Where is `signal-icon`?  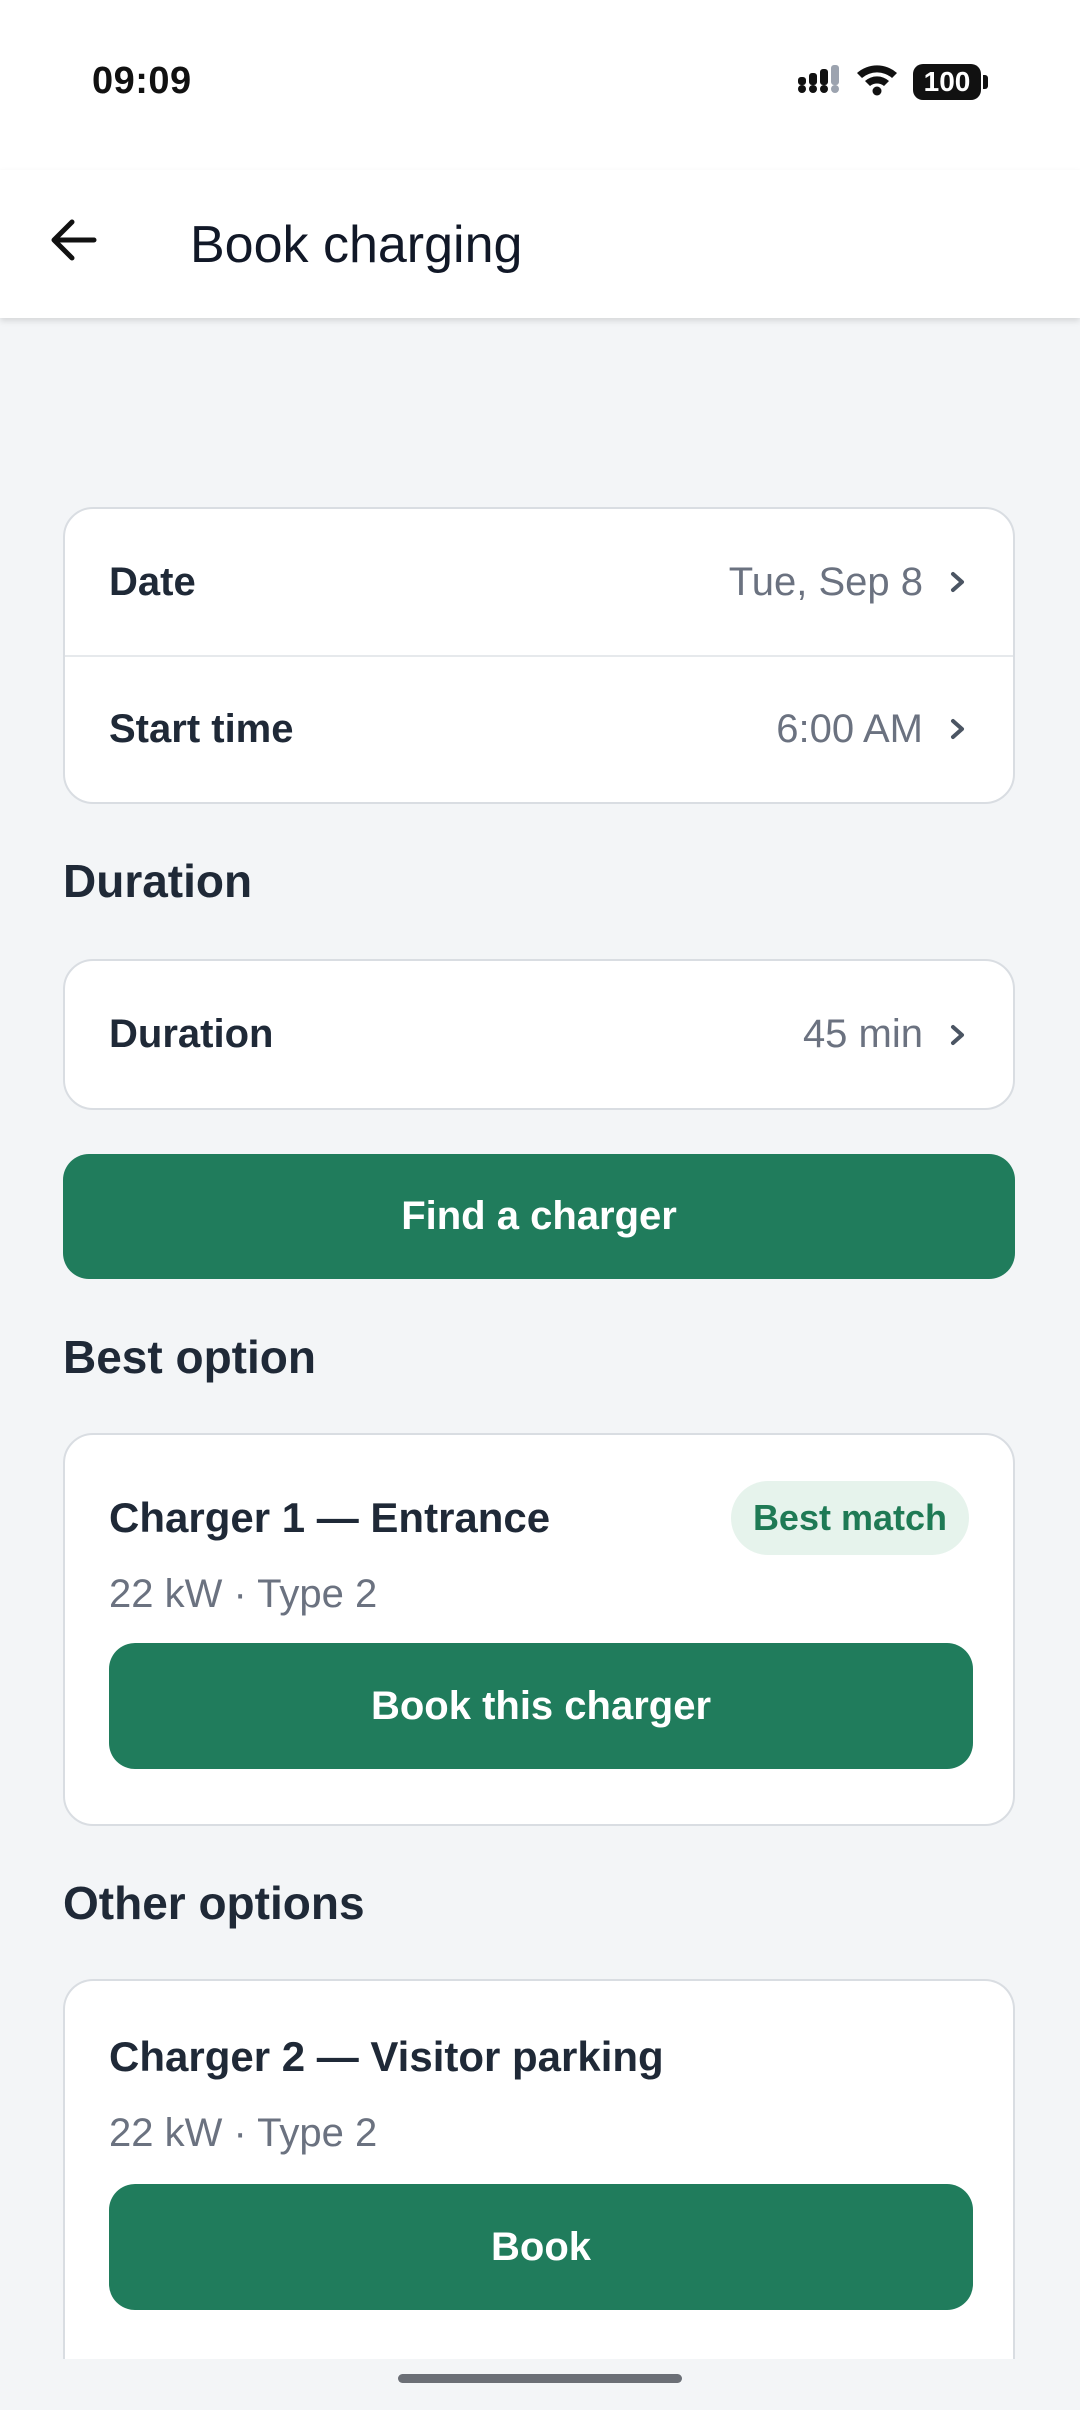 signal-icon is located at coordinates (819, 81).